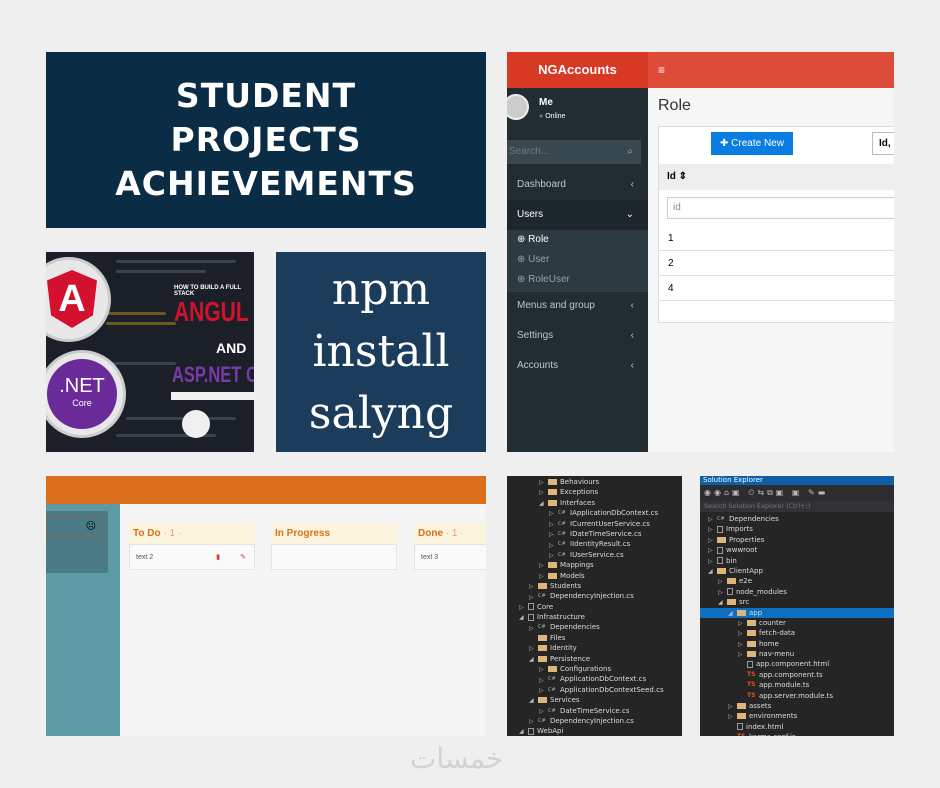 This screenshot has width=940, height=788. I want to click on nav-settings: Settings ‹, so click(577, 336).